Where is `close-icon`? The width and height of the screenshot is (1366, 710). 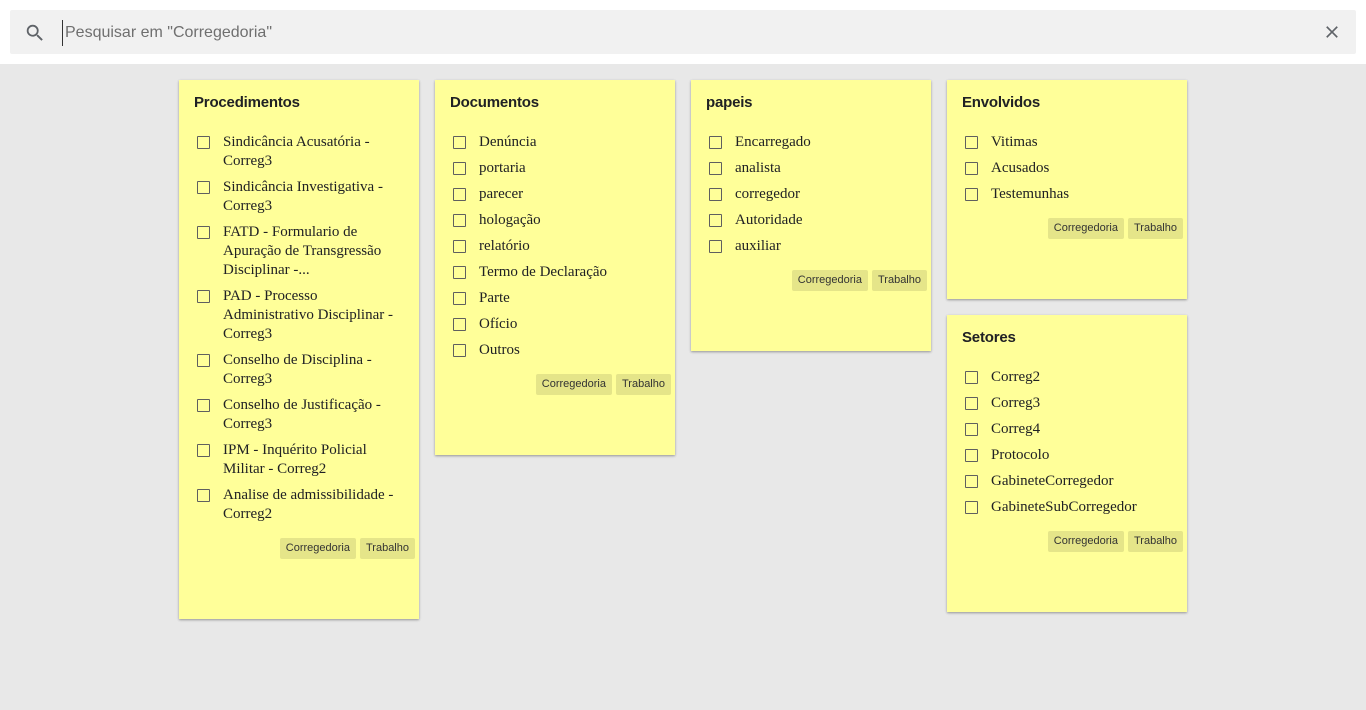 close-icon is located at coordinates (1332, 32).